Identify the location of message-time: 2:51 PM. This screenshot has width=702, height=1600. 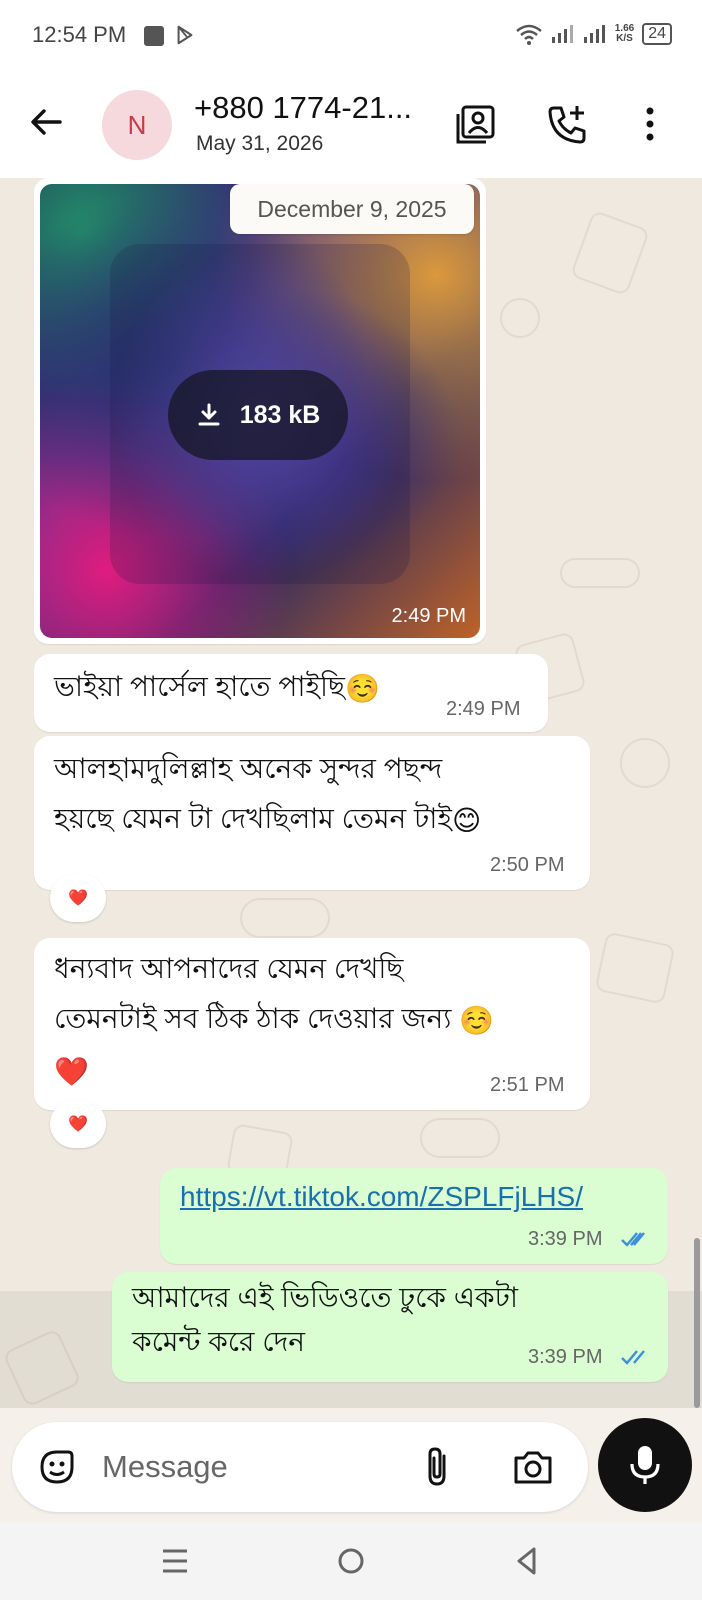
(527, 1085).